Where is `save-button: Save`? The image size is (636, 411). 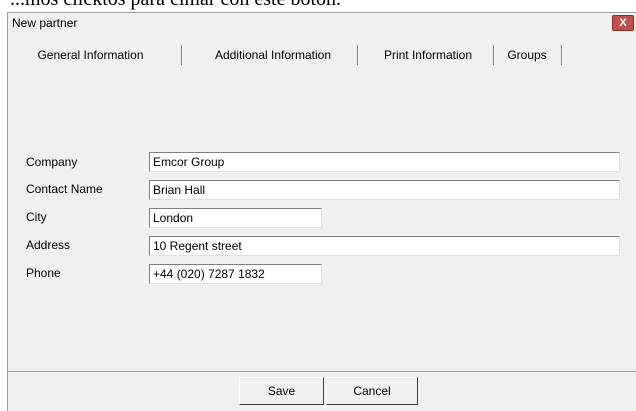
save-button: Save is located at coordinates (281, 391).